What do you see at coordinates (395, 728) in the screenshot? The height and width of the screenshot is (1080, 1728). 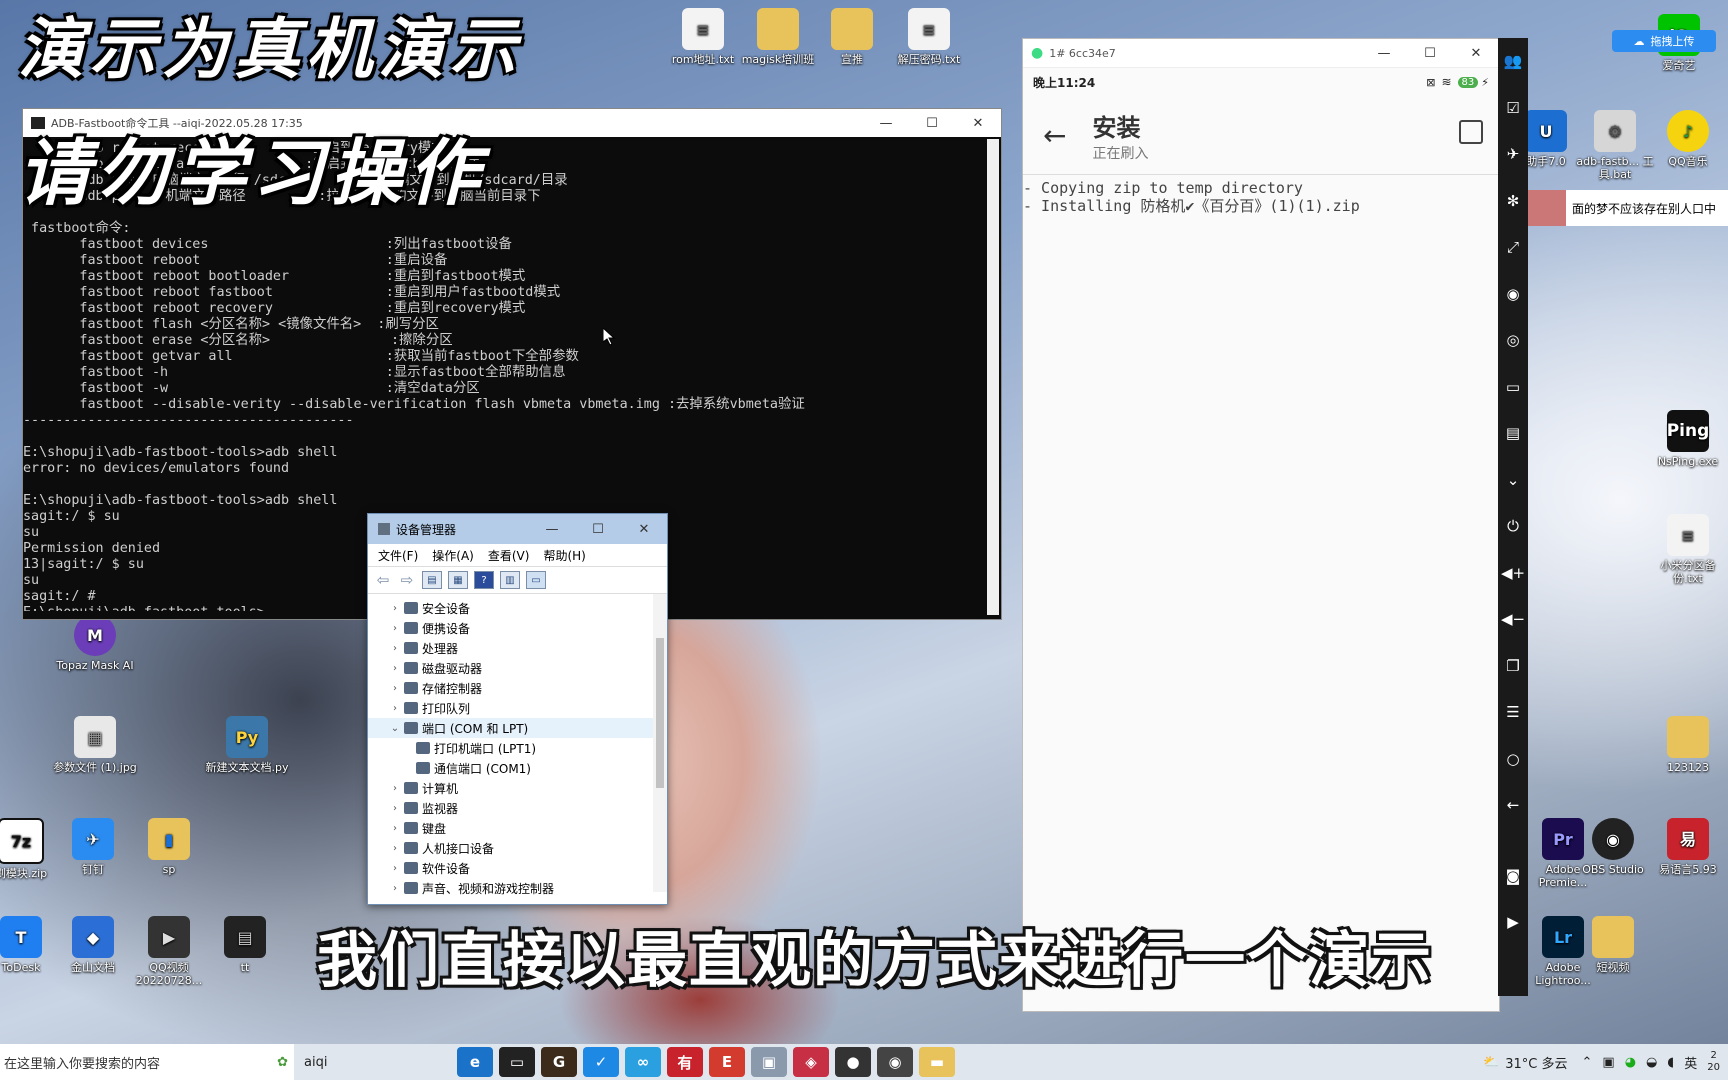 I see `chevron-down-icon: ⌄` at bounding box center [395, 728].